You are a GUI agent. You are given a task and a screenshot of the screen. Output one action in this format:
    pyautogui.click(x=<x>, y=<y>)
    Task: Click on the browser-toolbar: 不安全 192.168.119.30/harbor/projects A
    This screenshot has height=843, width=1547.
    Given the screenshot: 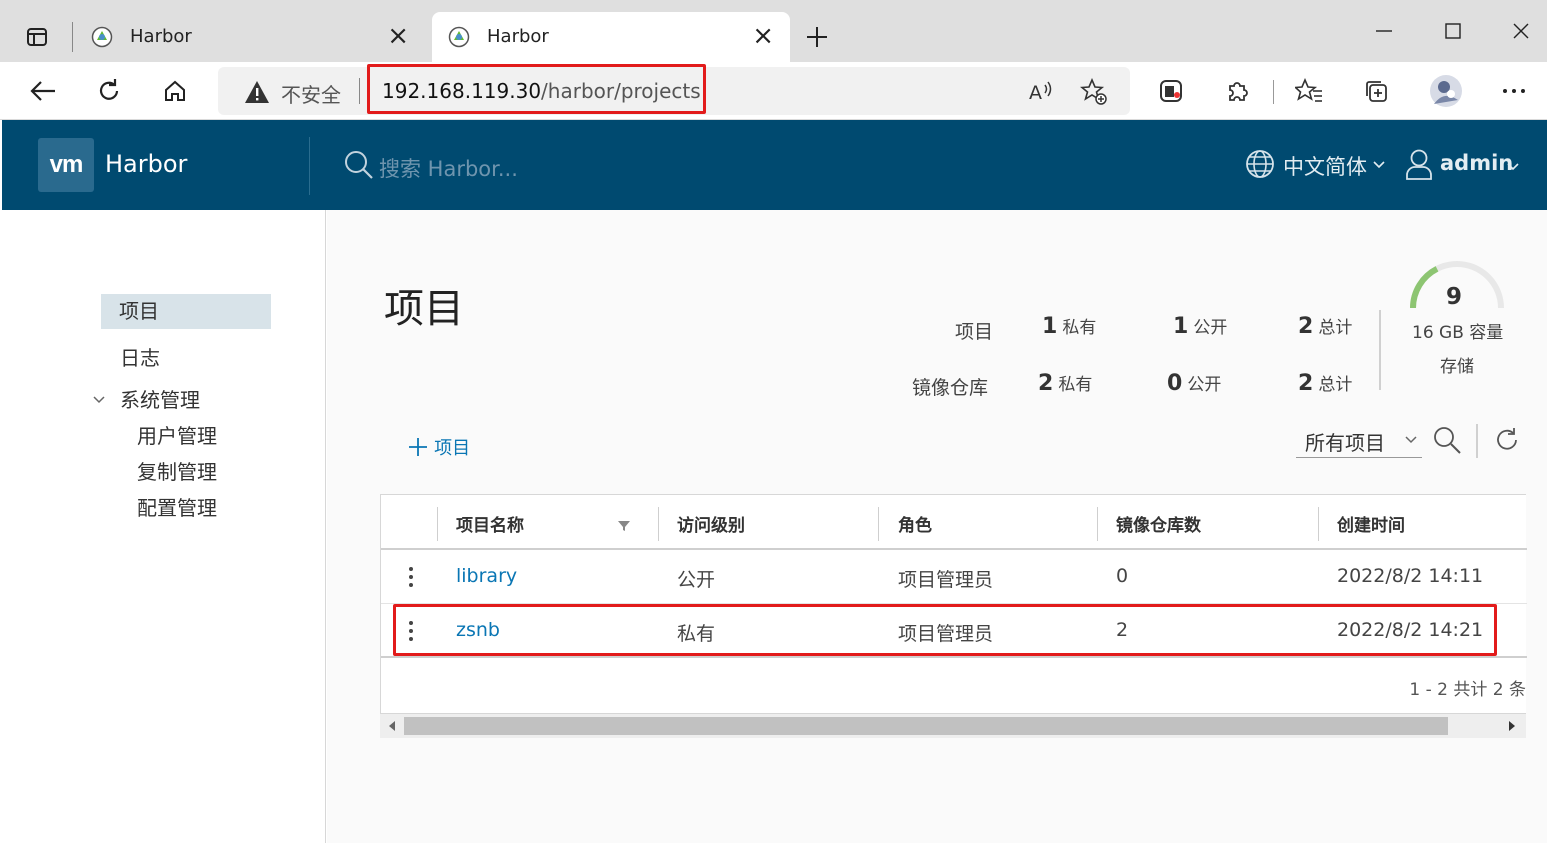 What is the action you would take?
    pyautogui.click(x=773, y=91)
    